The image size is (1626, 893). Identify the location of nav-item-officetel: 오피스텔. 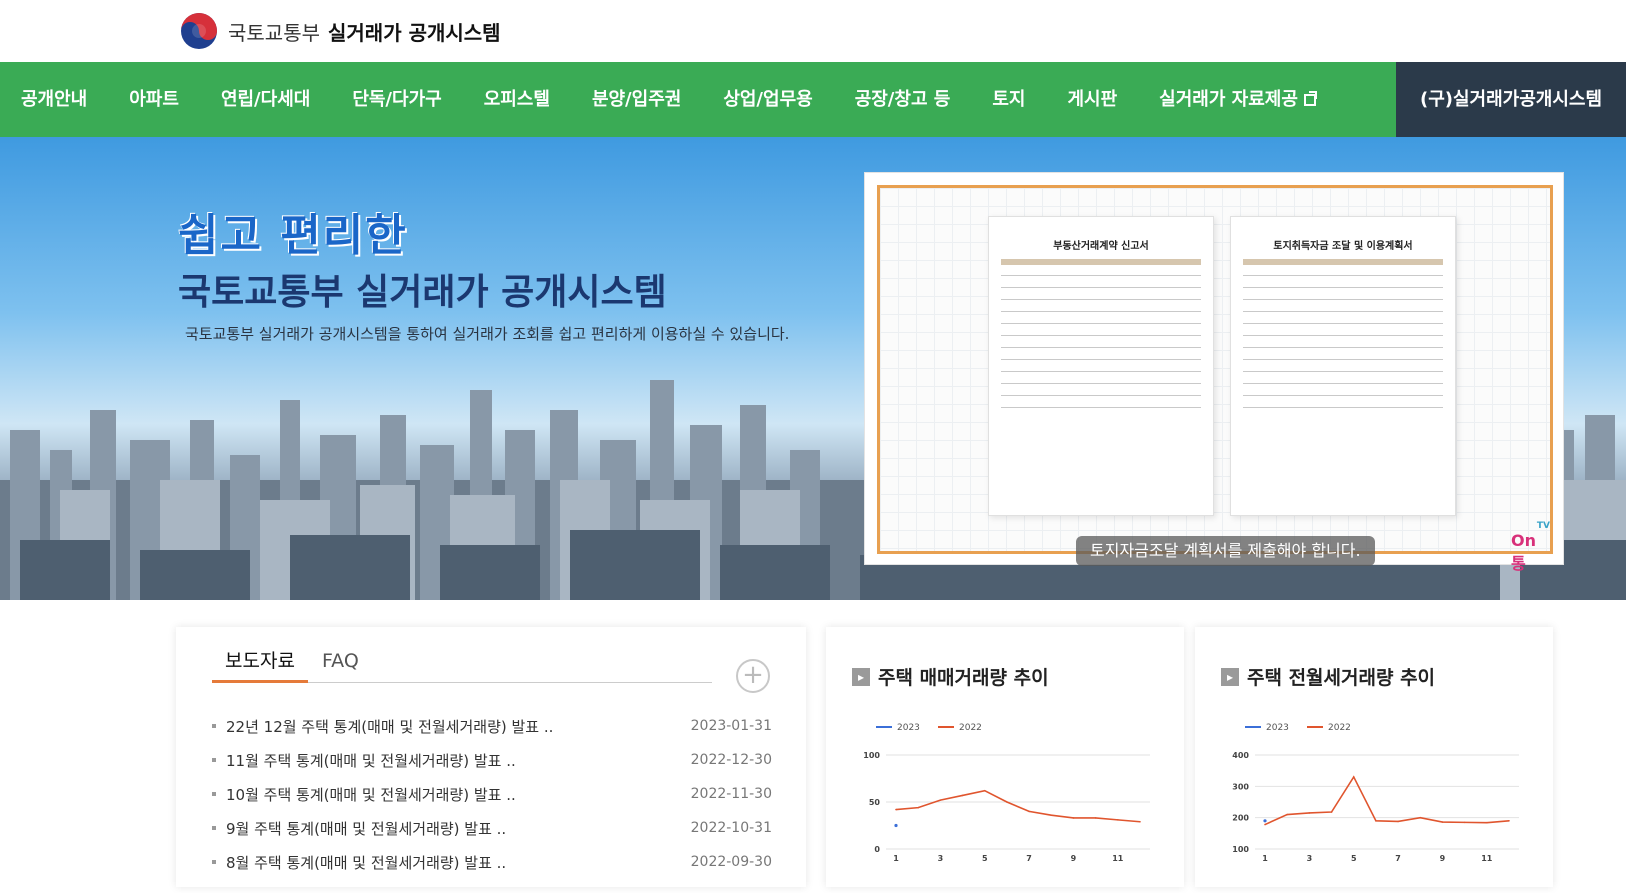
(517, 99).